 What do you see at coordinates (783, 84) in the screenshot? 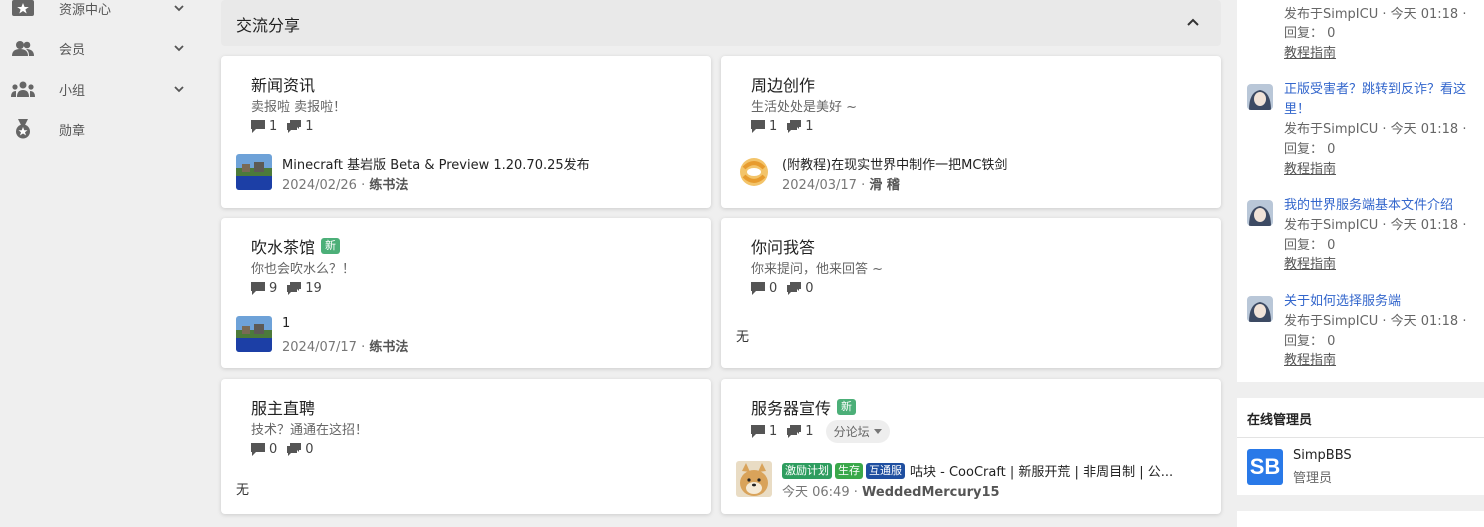
I see `forum-title: 周边创作` at bounding box center [783, 84].